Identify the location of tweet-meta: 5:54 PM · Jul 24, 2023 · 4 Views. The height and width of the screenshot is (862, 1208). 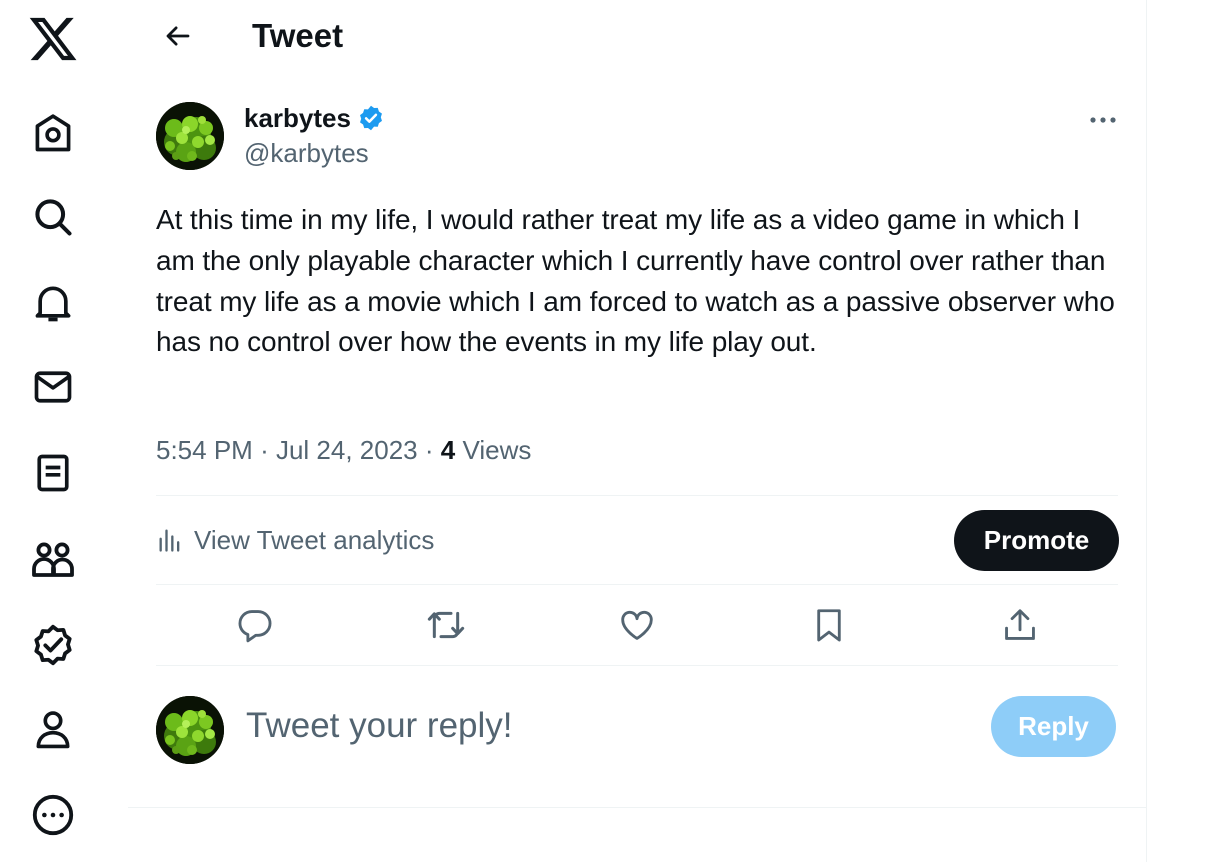
(343, 450).